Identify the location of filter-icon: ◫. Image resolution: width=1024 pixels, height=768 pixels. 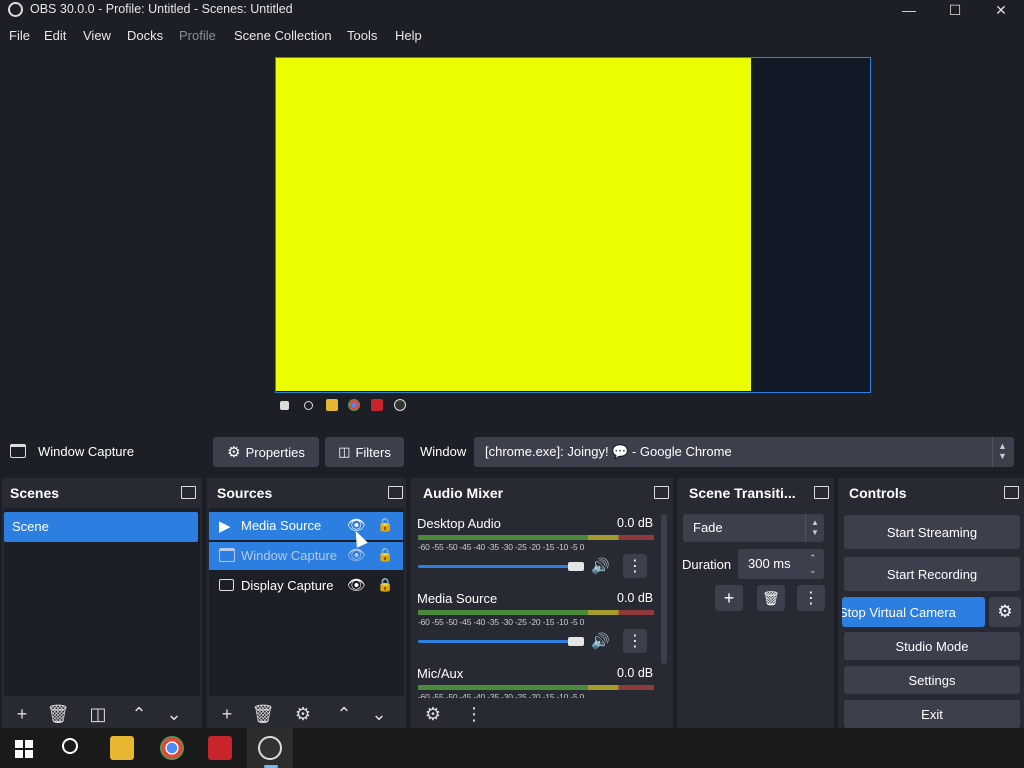
(98, 714).